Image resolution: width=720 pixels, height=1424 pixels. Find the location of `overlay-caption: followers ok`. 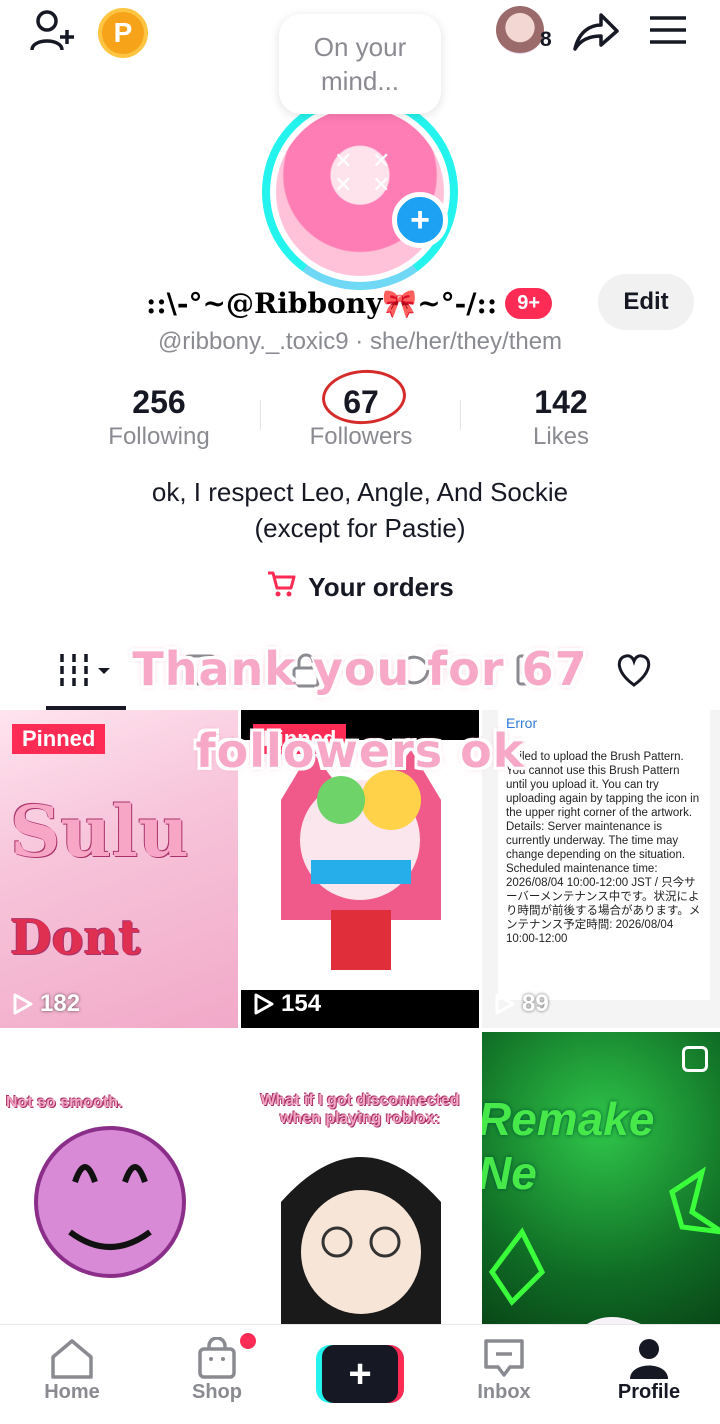

overlay-caption: followers ok is located at coordinates (360, 751).